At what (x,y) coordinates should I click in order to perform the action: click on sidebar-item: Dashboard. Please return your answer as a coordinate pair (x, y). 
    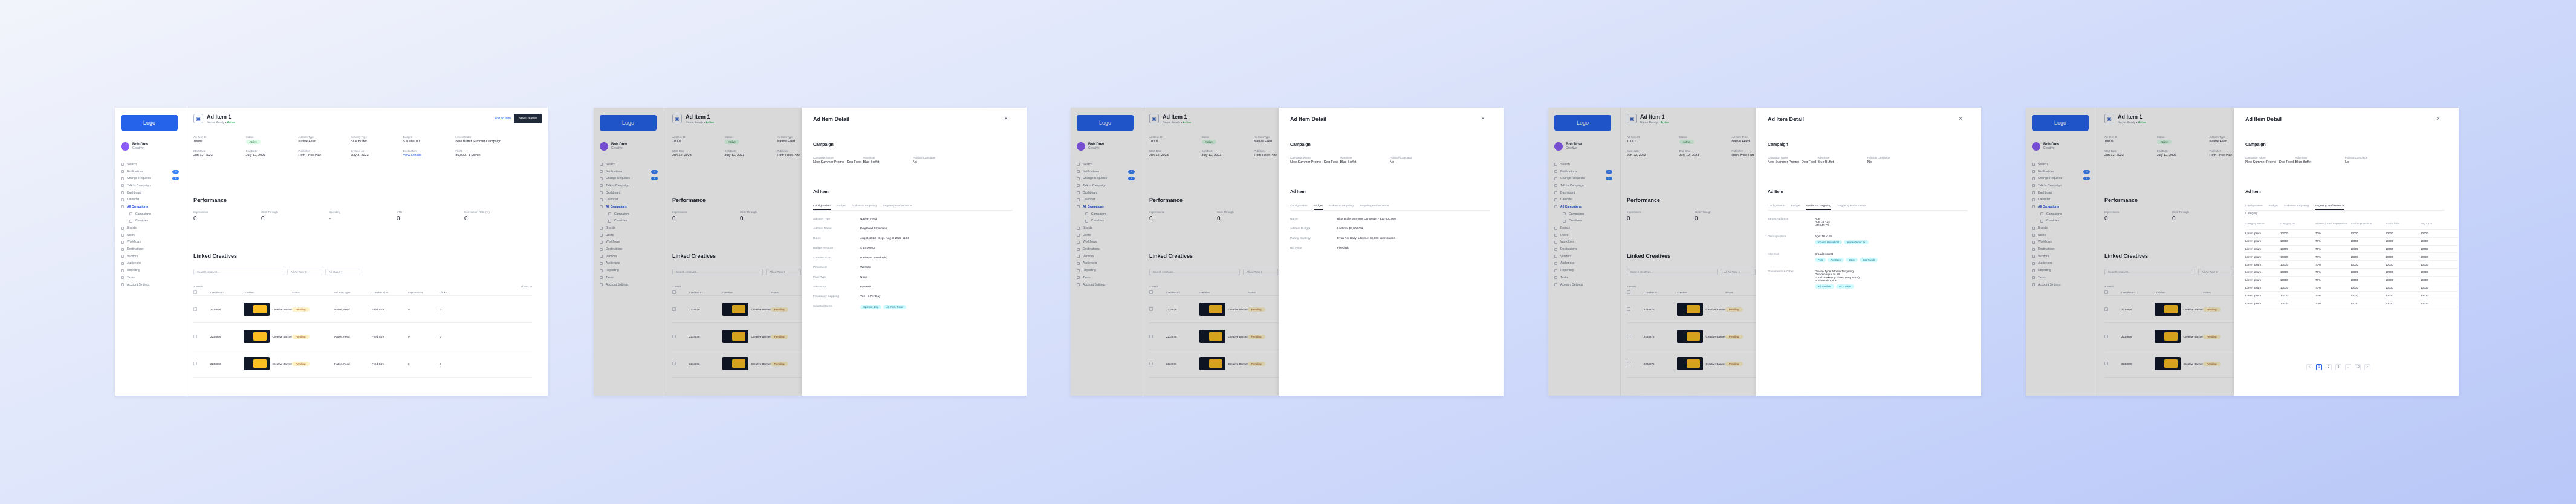
    Looking at the image, I should click on (151, 193).